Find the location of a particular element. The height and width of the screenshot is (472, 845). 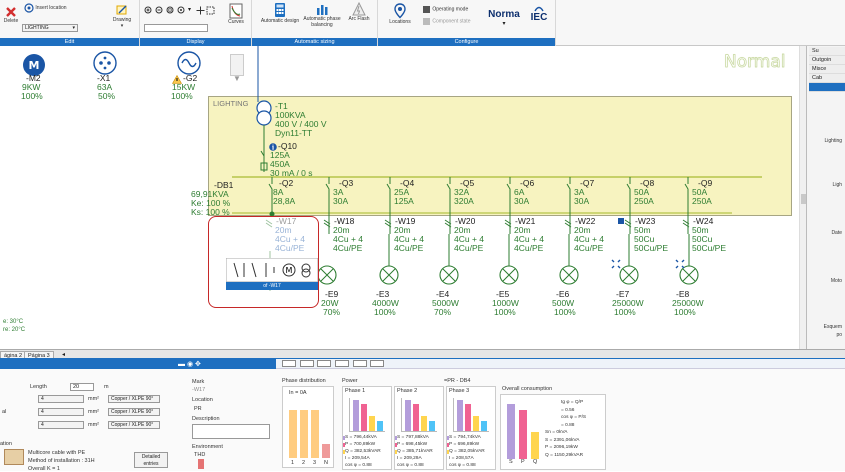

zoom-fit-icon is located at coordinates (170, 10).